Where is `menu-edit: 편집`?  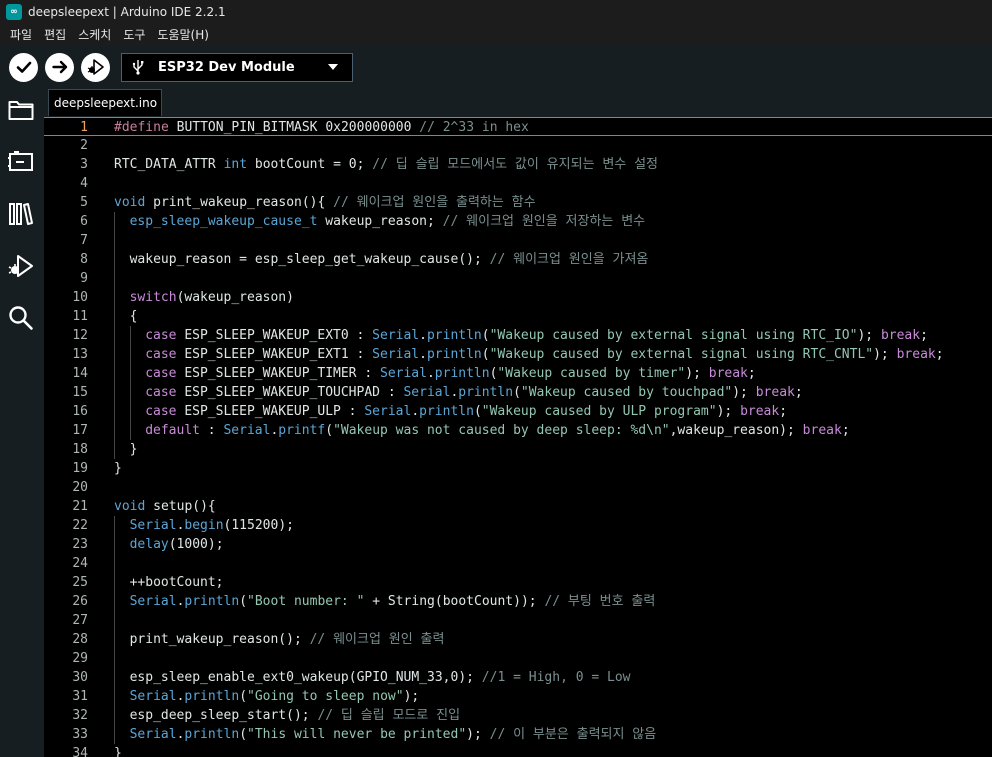
menu-edit: 편집 is located at coordinates (55, 35).